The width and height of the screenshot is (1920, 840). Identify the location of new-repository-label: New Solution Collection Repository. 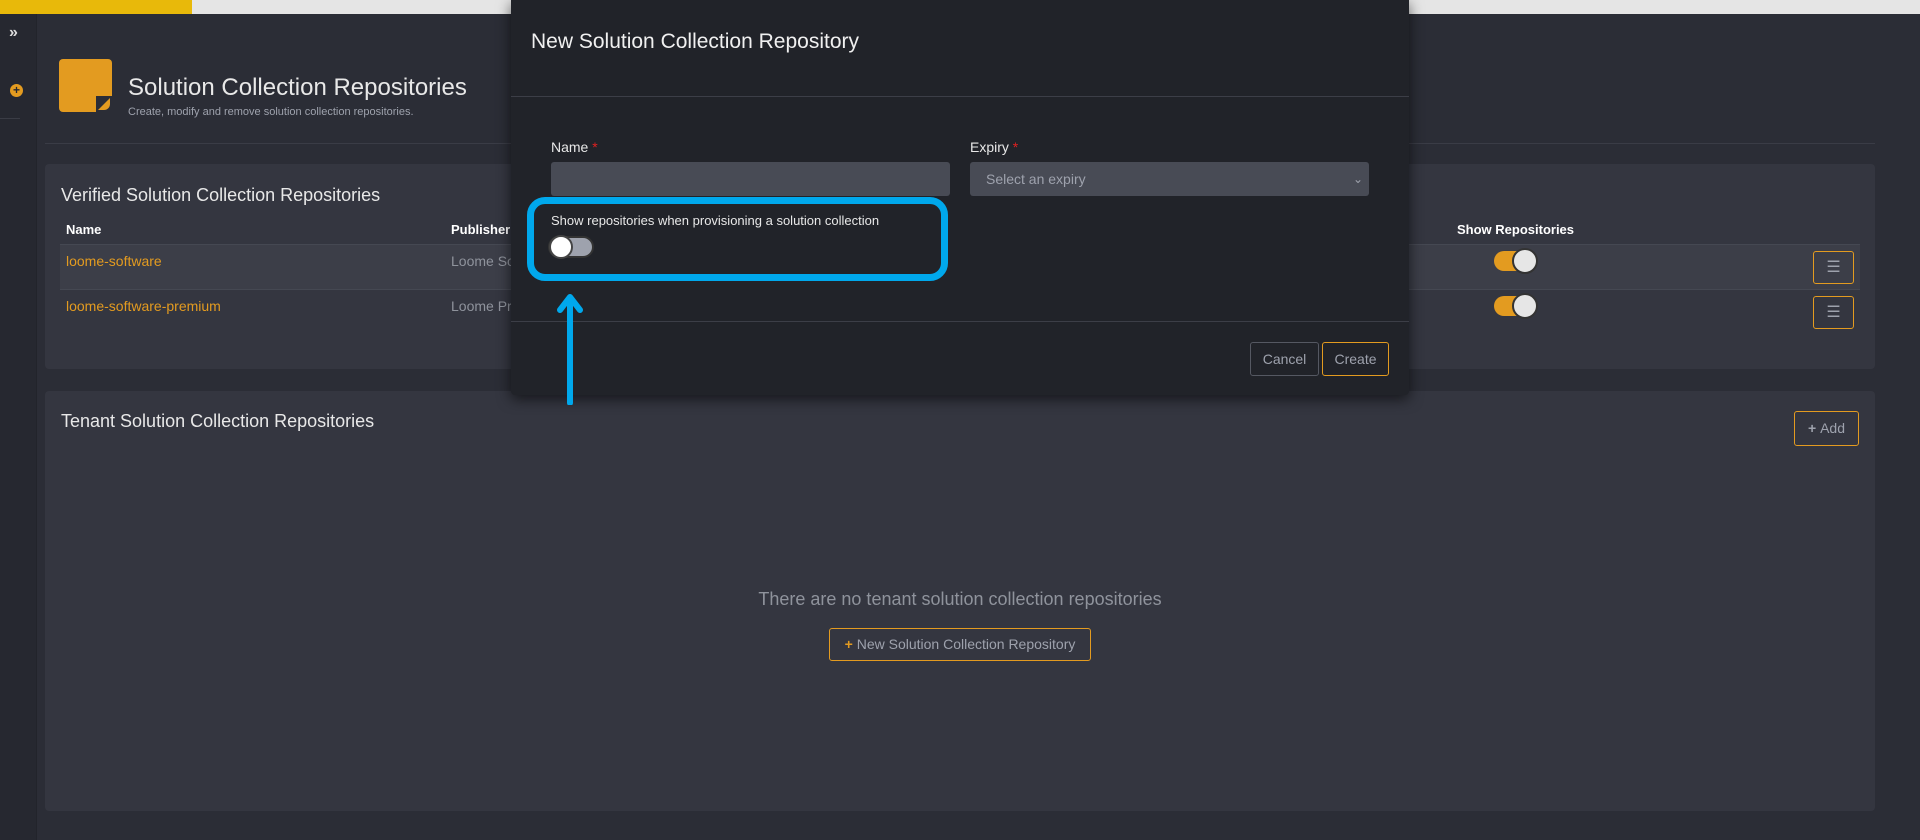
(966, 644).